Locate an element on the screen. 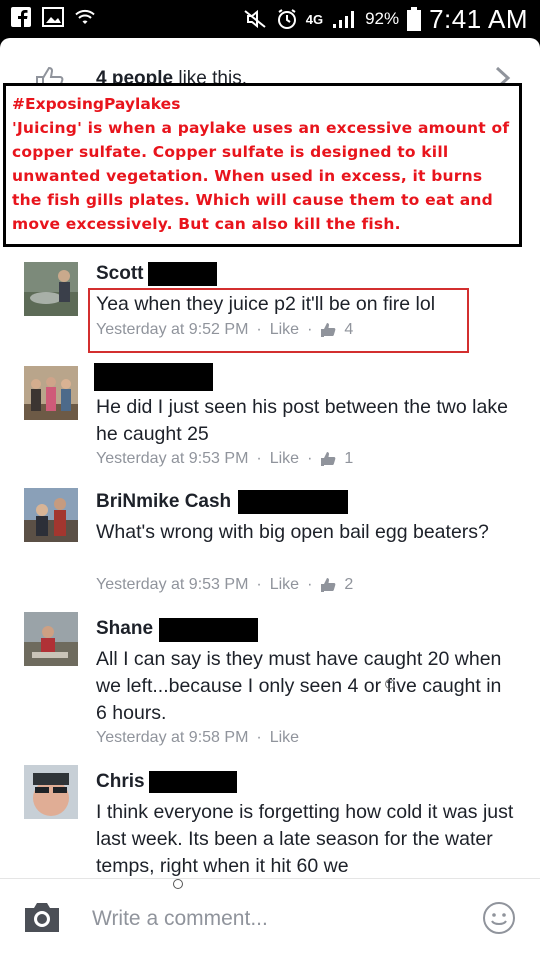  highlight-box is located at coordinates (278, 320).